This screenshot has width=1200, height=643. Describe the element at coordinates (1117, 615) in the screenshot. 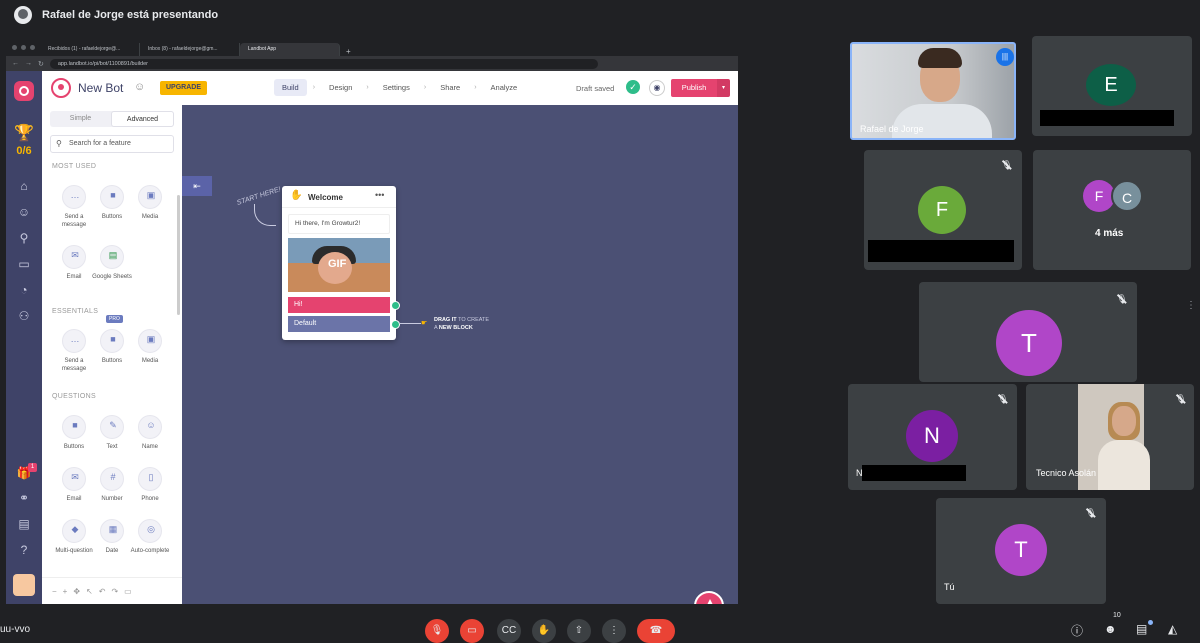

I see `people-count: 10` at that location.